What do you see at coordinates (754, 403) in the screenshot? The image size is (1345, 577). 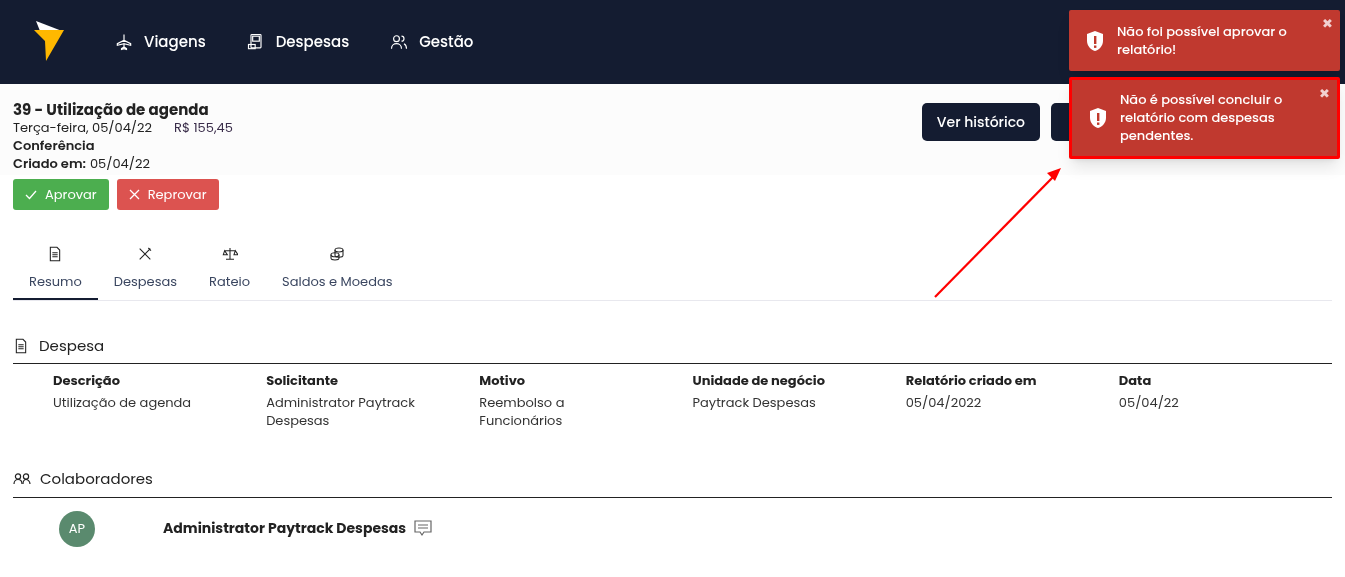 I see `field-value: Paytrack Despesas` at bounding box center [754, 403].